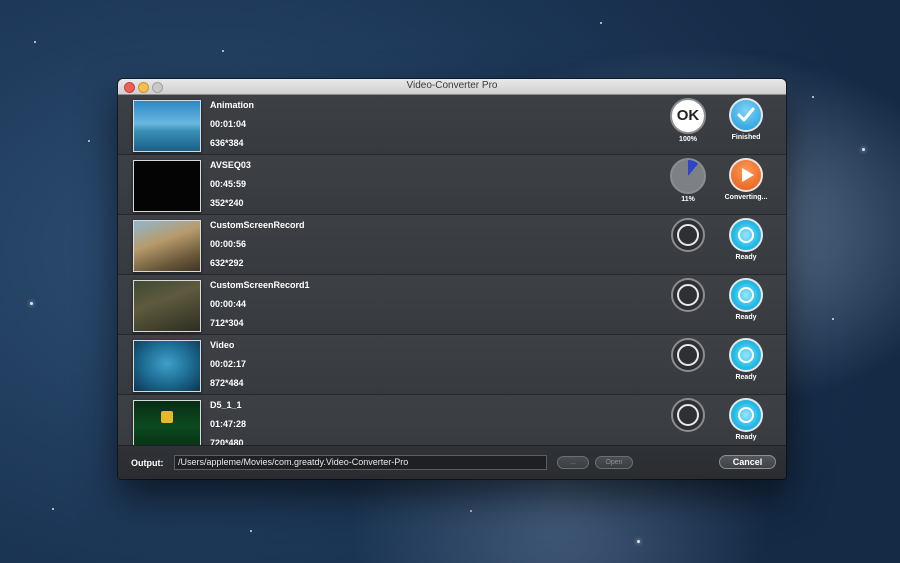  I want to click on progress-indicator: OK 100%, so click(688, 120).